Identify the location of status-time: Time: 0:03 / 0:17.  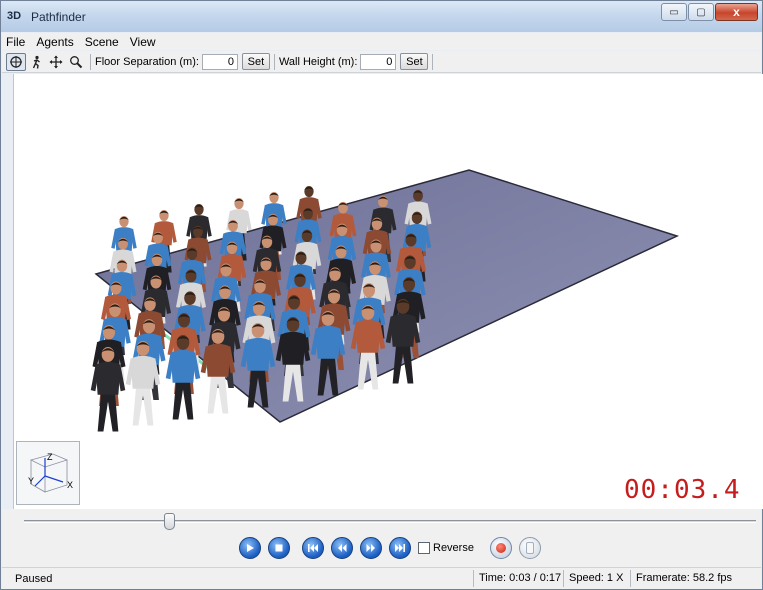
(517, 578).